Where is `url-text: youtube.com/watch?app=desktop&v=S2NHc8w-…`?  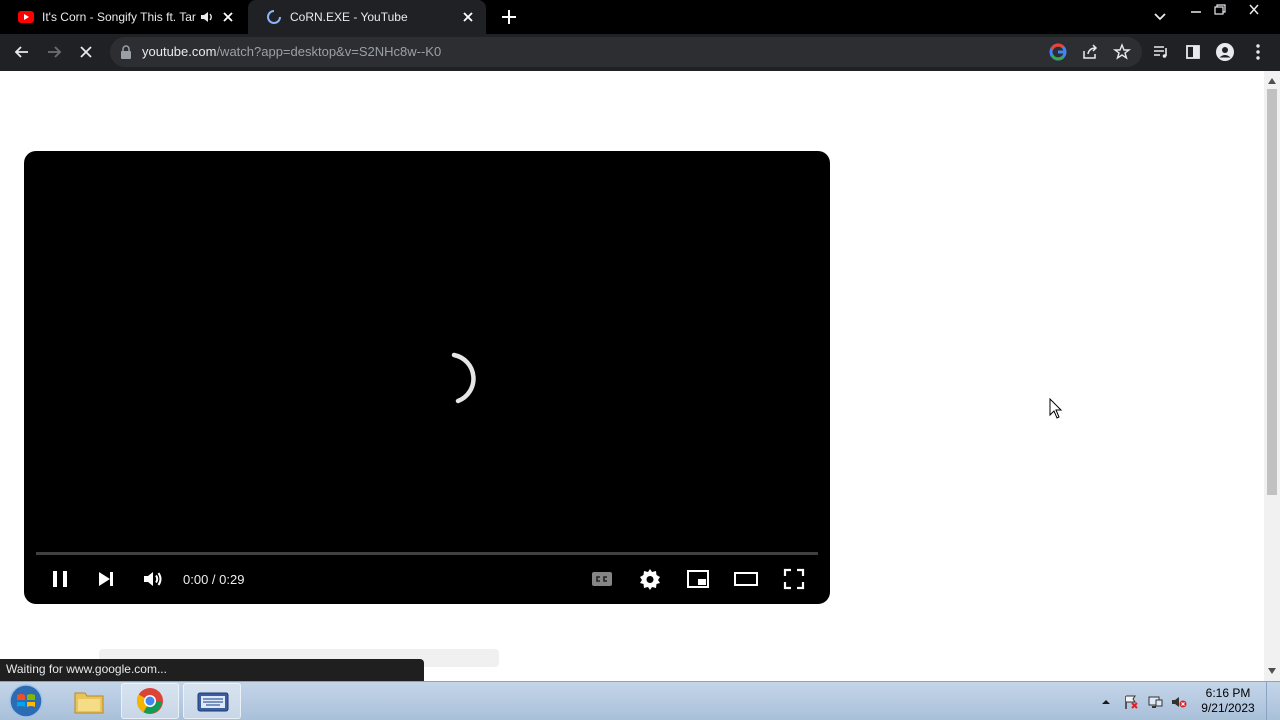
url-text: youtube.com/watch?app=desktop&v=S2NHc8w-… is located at coordinates (291, 51).